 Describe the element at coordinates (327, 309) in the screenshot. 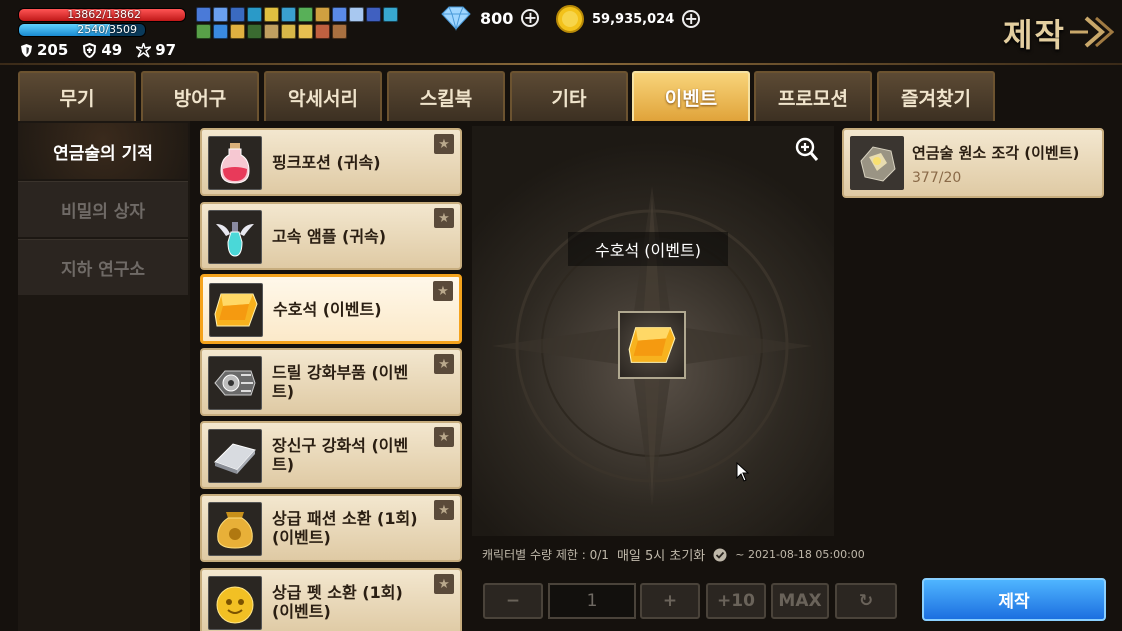

I see `item-name: 수호석 (이벤트)` at that location.